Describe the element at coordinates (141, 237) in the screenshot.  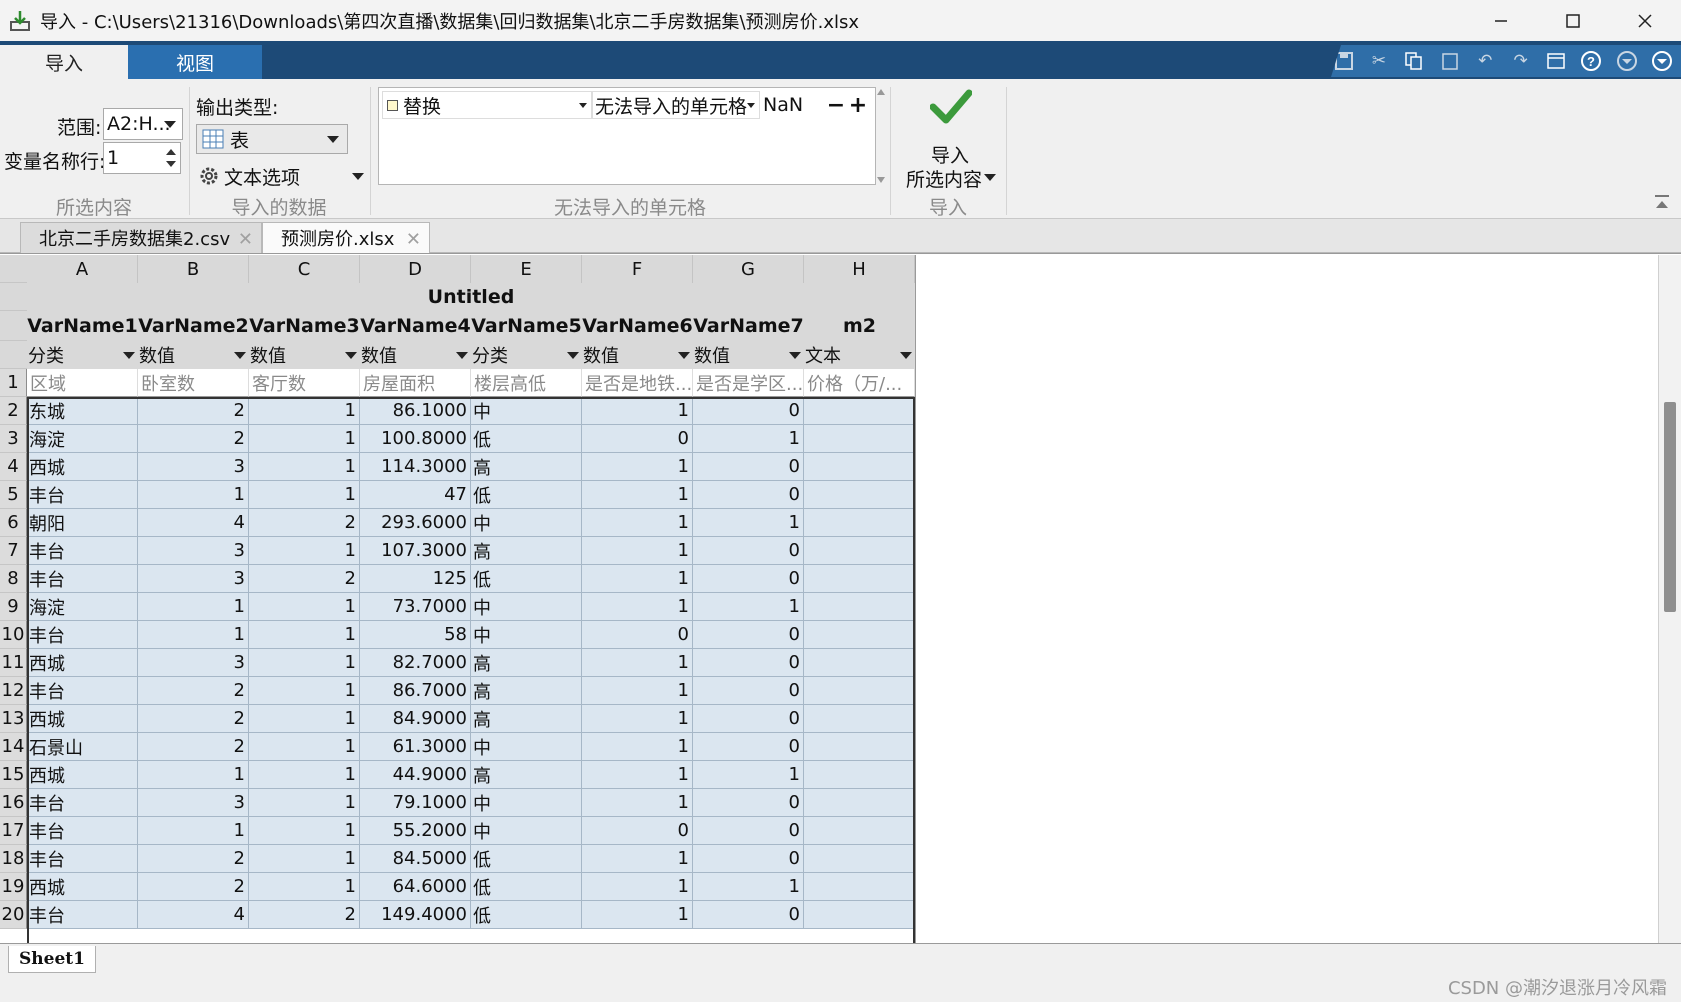
I see `doc-tab-csv: 北京二手房数据集2.csv ✕` at that location.